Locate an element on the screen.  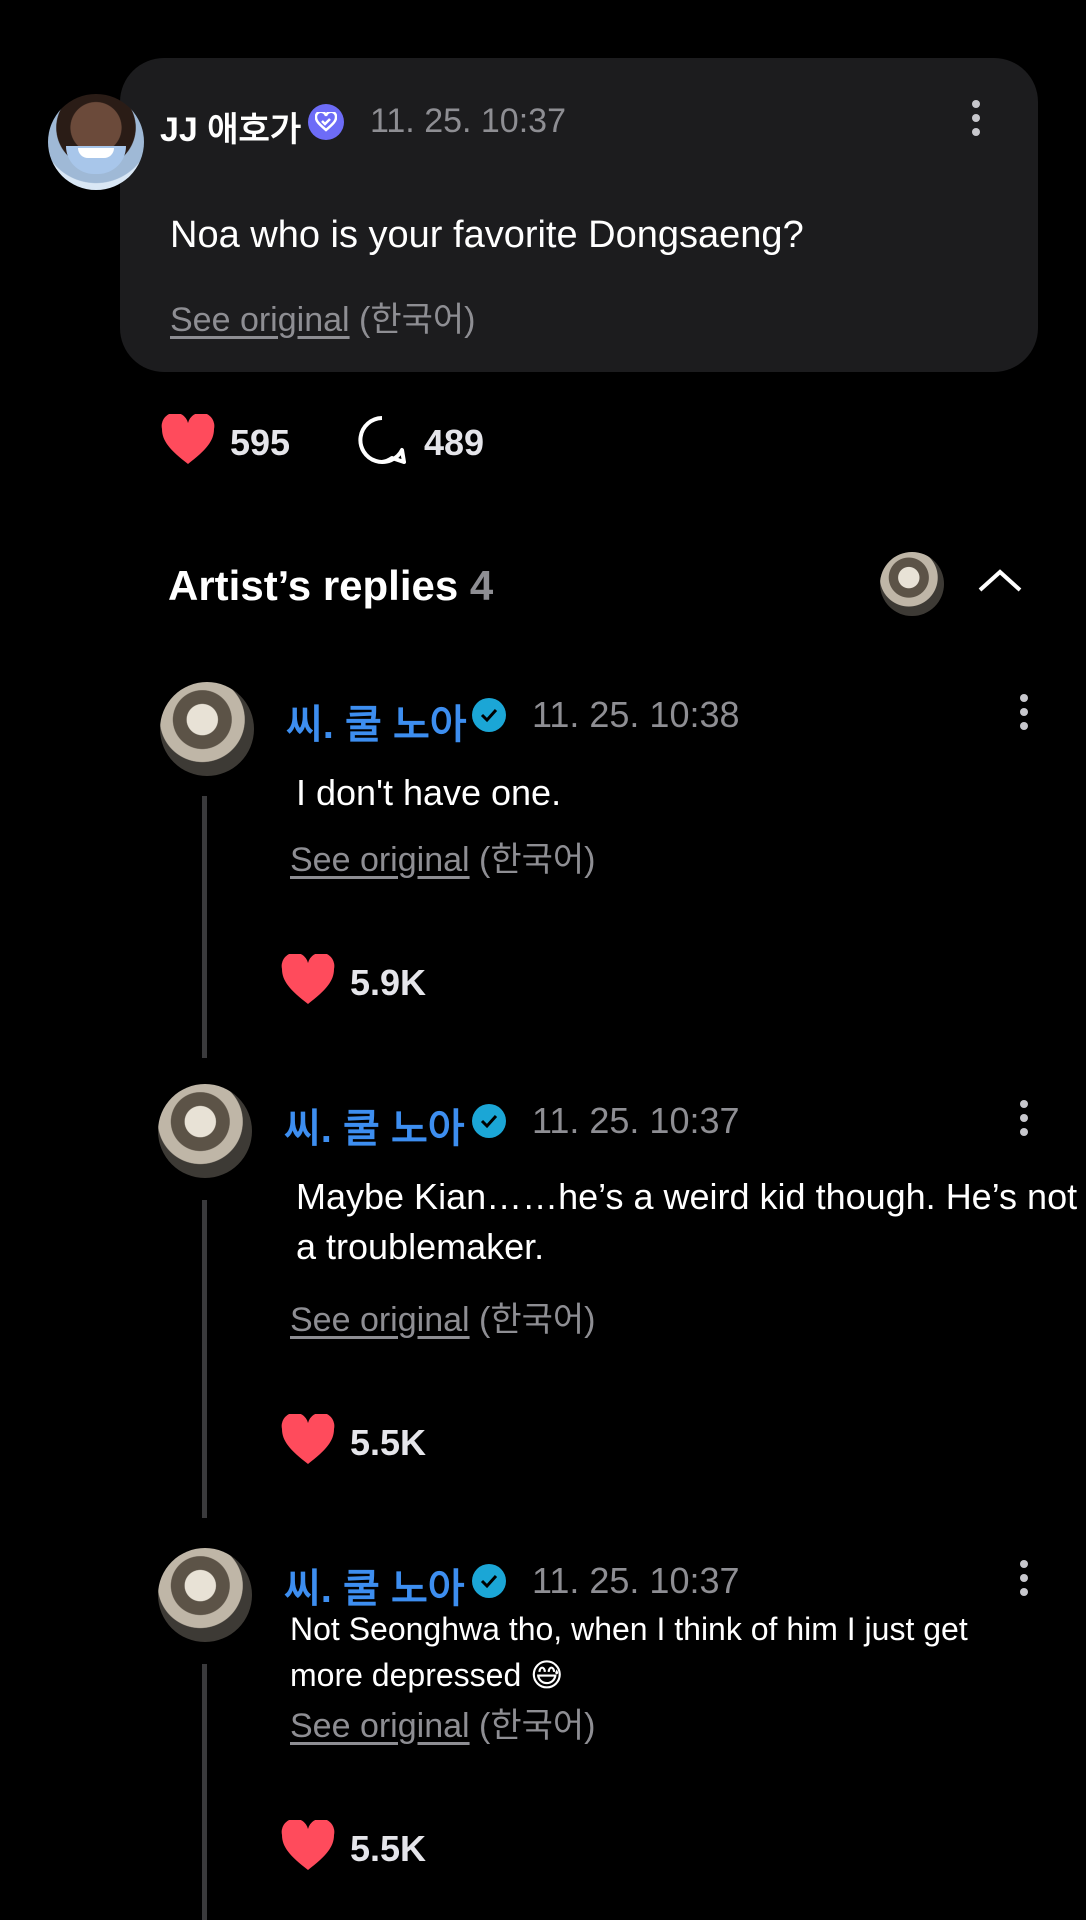
post-text: Noa who is your favorite Dongsaeng? is located at coordinates (487, 235).